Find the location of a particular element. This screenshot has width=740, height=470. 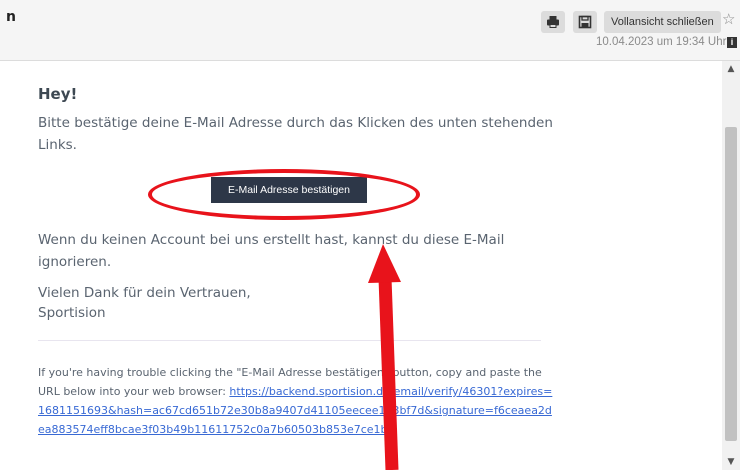

annotation-arrow-shaft is located at coordinates (388, 373).